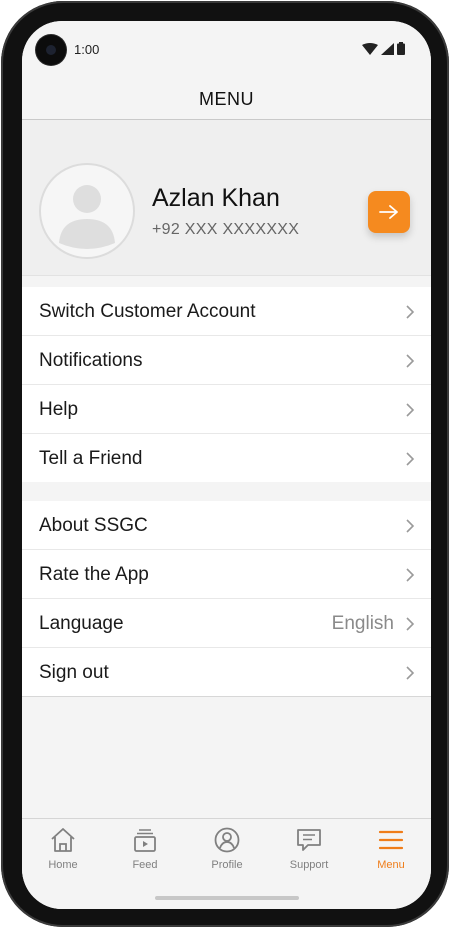  What do you see at coordinates (387, 48) in the screenshot?
I see `signal-icon` at bounding box center [387, 48].